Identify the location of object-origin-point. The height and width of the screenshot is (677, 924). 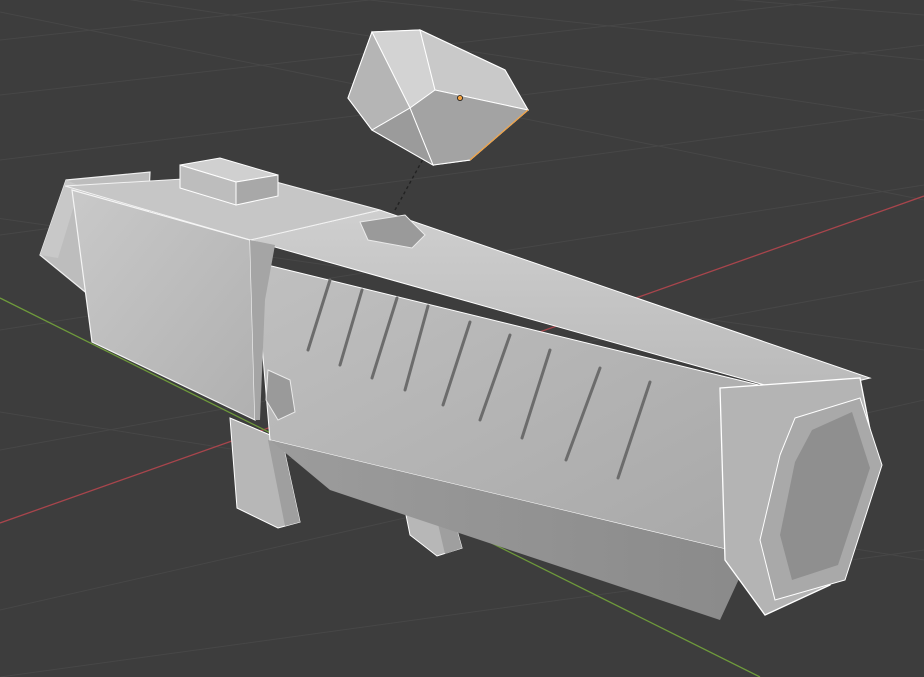
(459, 98).